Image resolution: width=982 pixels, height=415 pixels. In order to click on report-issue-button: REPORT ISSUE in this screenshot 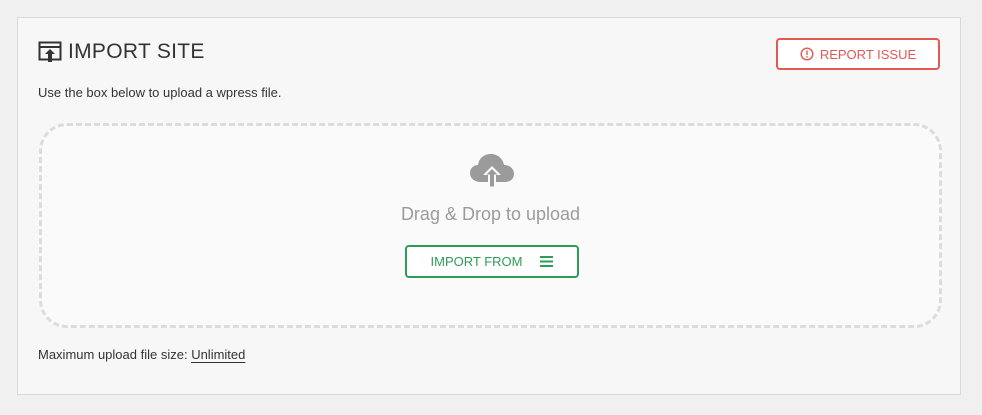, I will do `click(858, 54)`.